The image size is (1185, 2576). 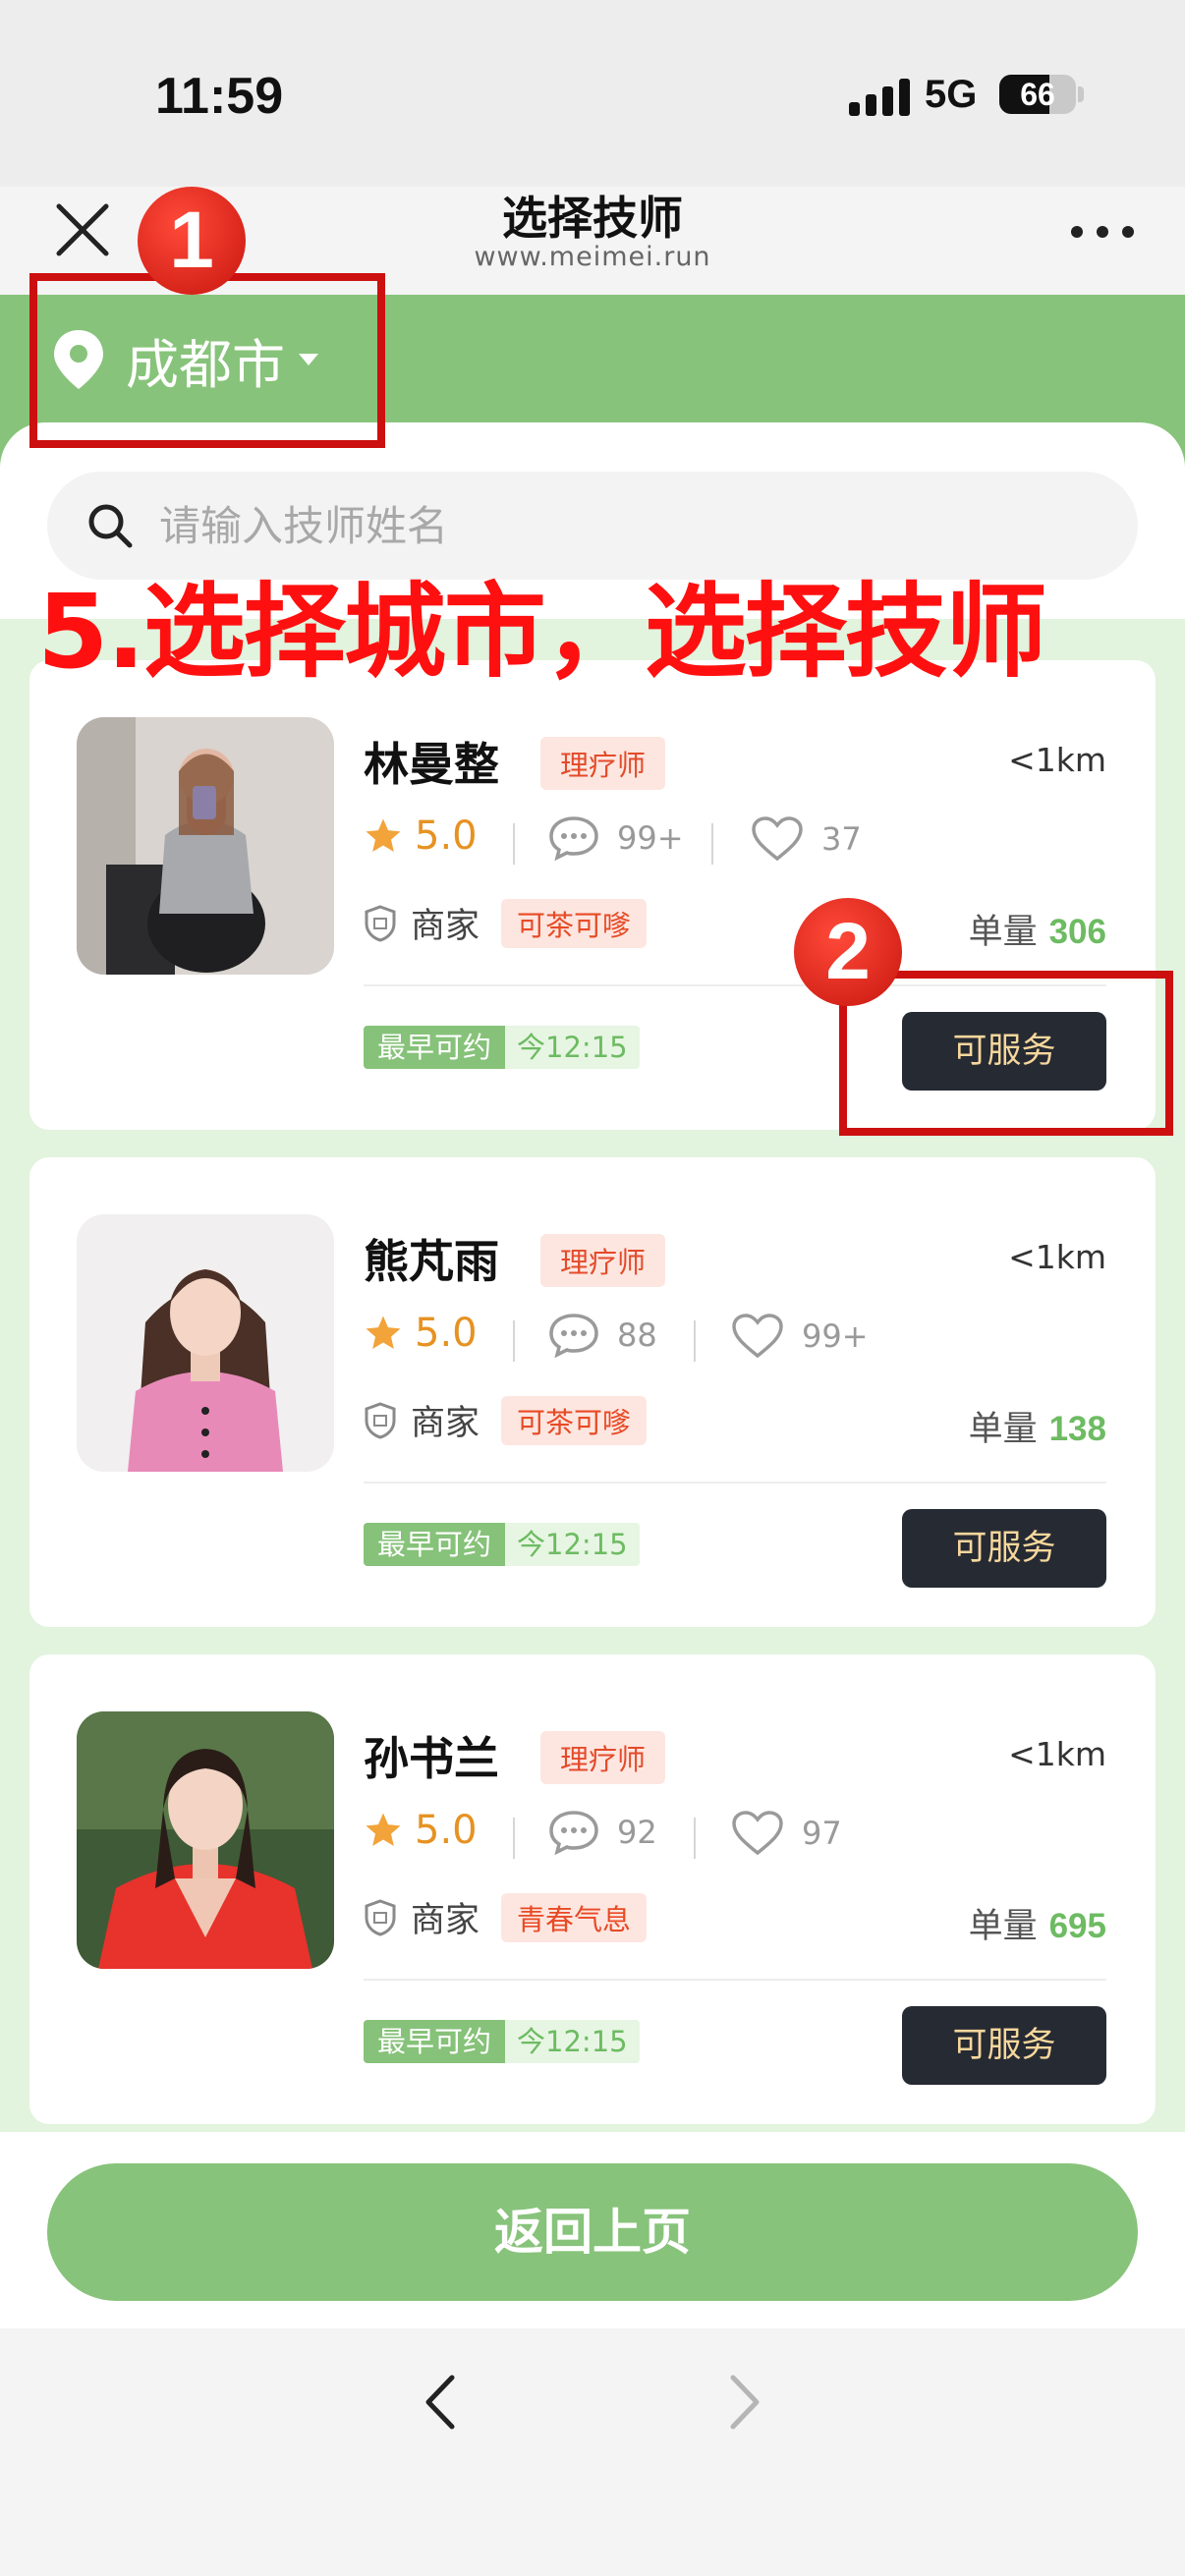 What do you see at coordinates (842, 839) in the screenshot?
I see `likes-count: 37` at bounding box center [842, 839].